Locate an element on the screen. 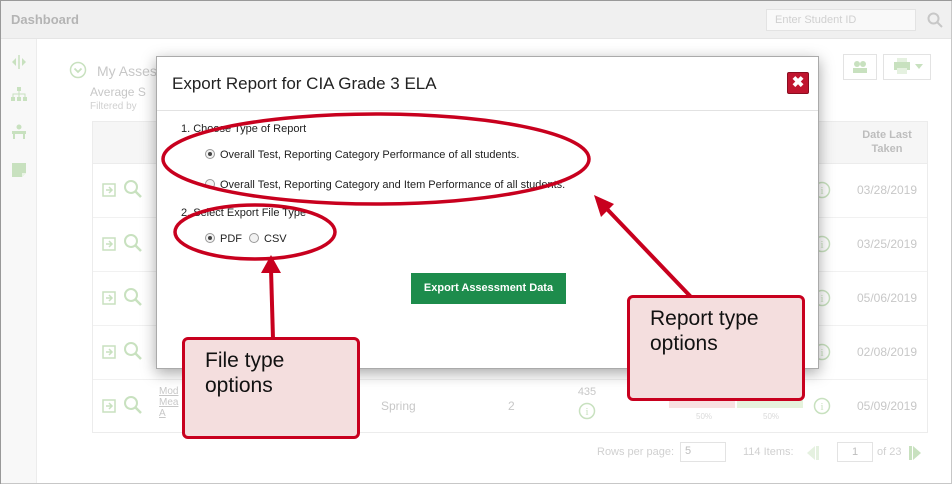 This screenshot has height=484, width=952. step-select-file-type: 2. Select Export File Type is located at coordinates (244, 213).